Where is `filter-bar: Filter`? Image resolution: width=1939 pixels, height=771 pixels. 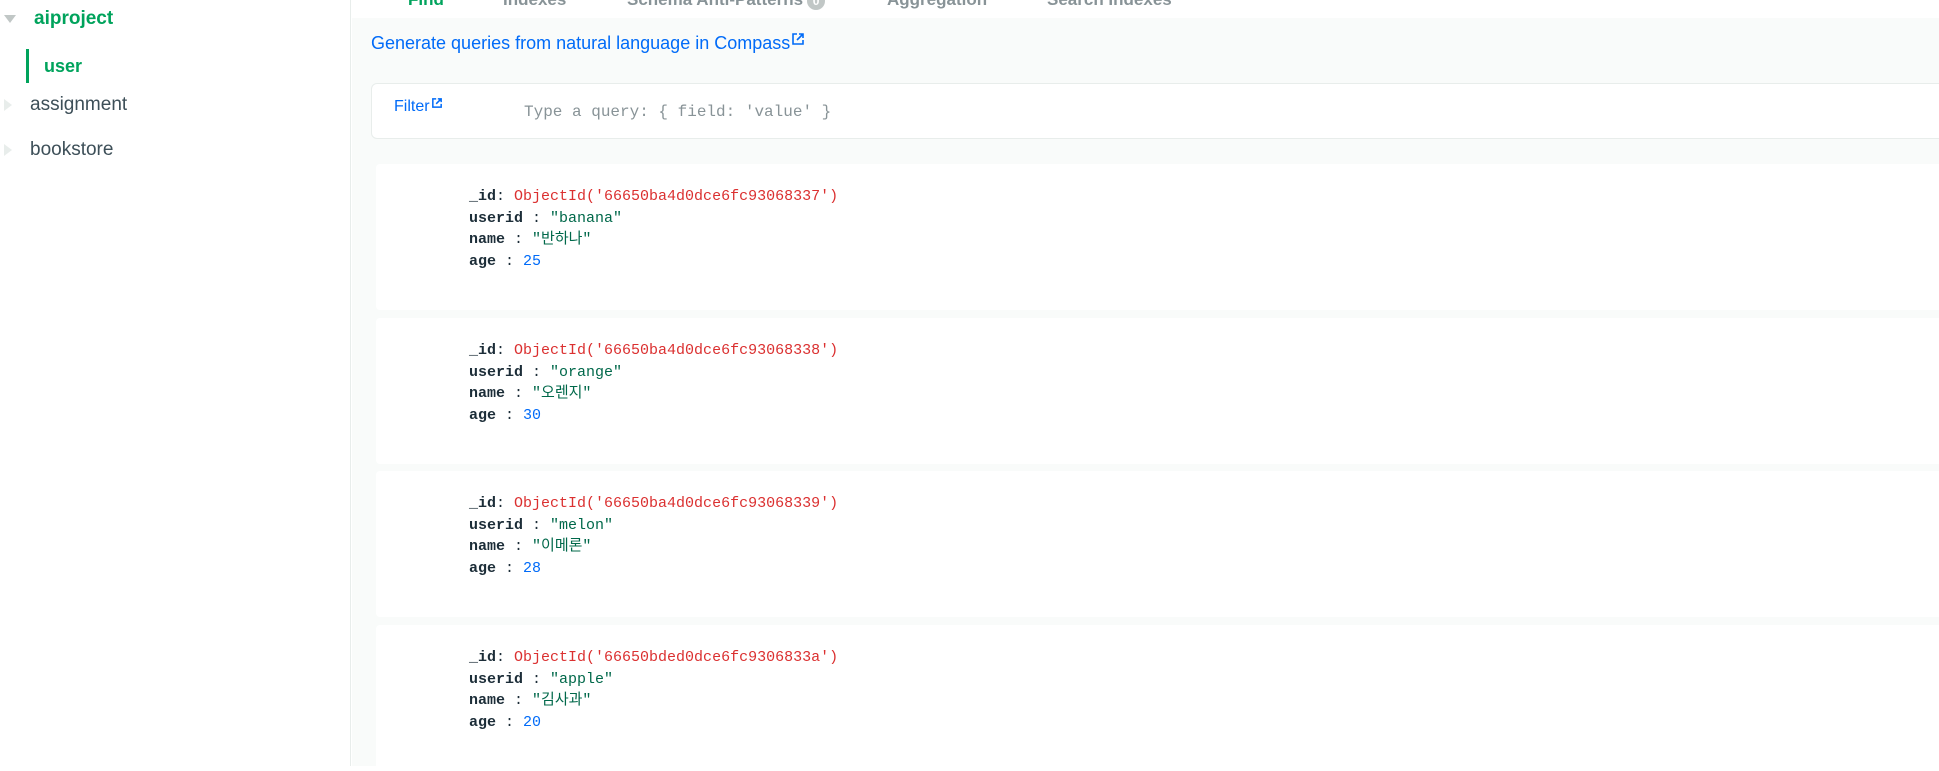
filter-bar: Filter is located at coordinates (1155, 111).